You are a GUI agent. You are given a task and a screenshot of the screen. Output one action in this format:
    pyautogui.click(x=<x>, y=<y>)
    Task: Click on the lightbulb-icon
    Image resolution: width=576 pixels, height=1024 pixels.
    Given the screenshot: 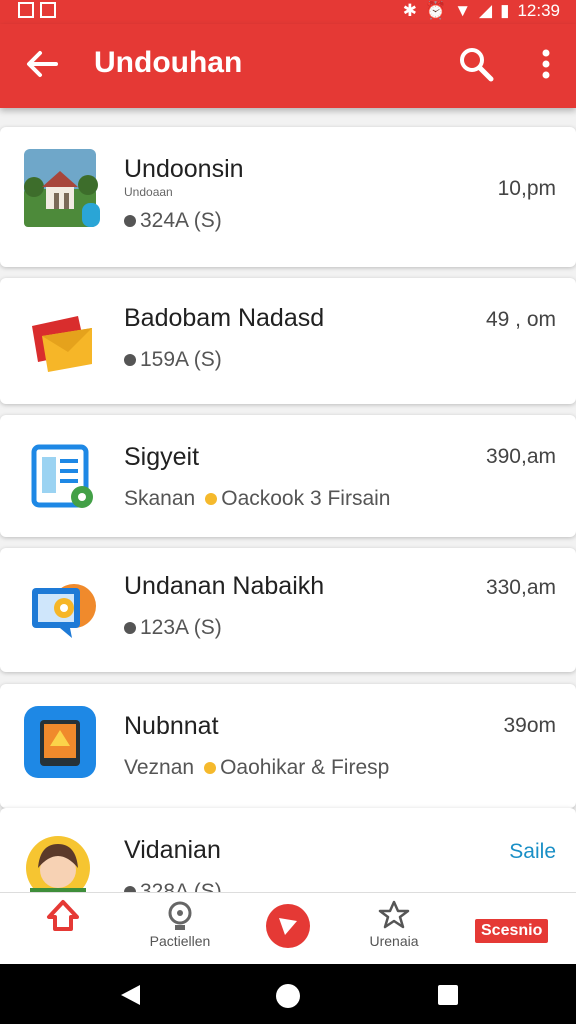 What is the action you would take?
    pyautogui.click(x=180, y=915)
    